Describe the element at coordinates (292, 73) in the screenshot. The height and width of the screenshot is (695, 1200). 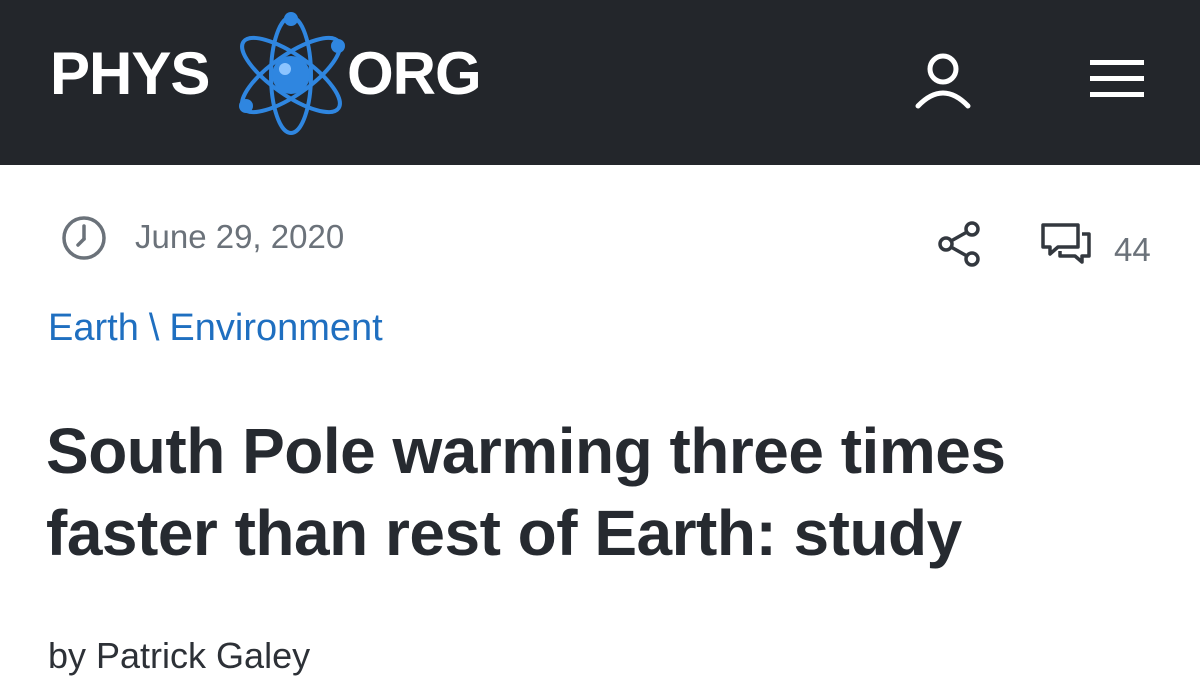
I see `atom-icon` at that location.